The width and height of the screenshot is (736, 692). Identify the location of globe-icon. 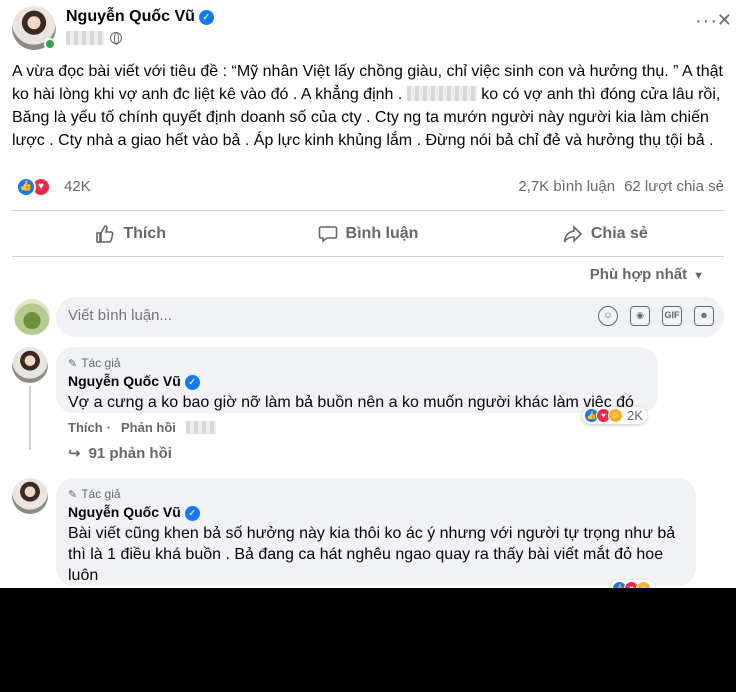
(116, 38).